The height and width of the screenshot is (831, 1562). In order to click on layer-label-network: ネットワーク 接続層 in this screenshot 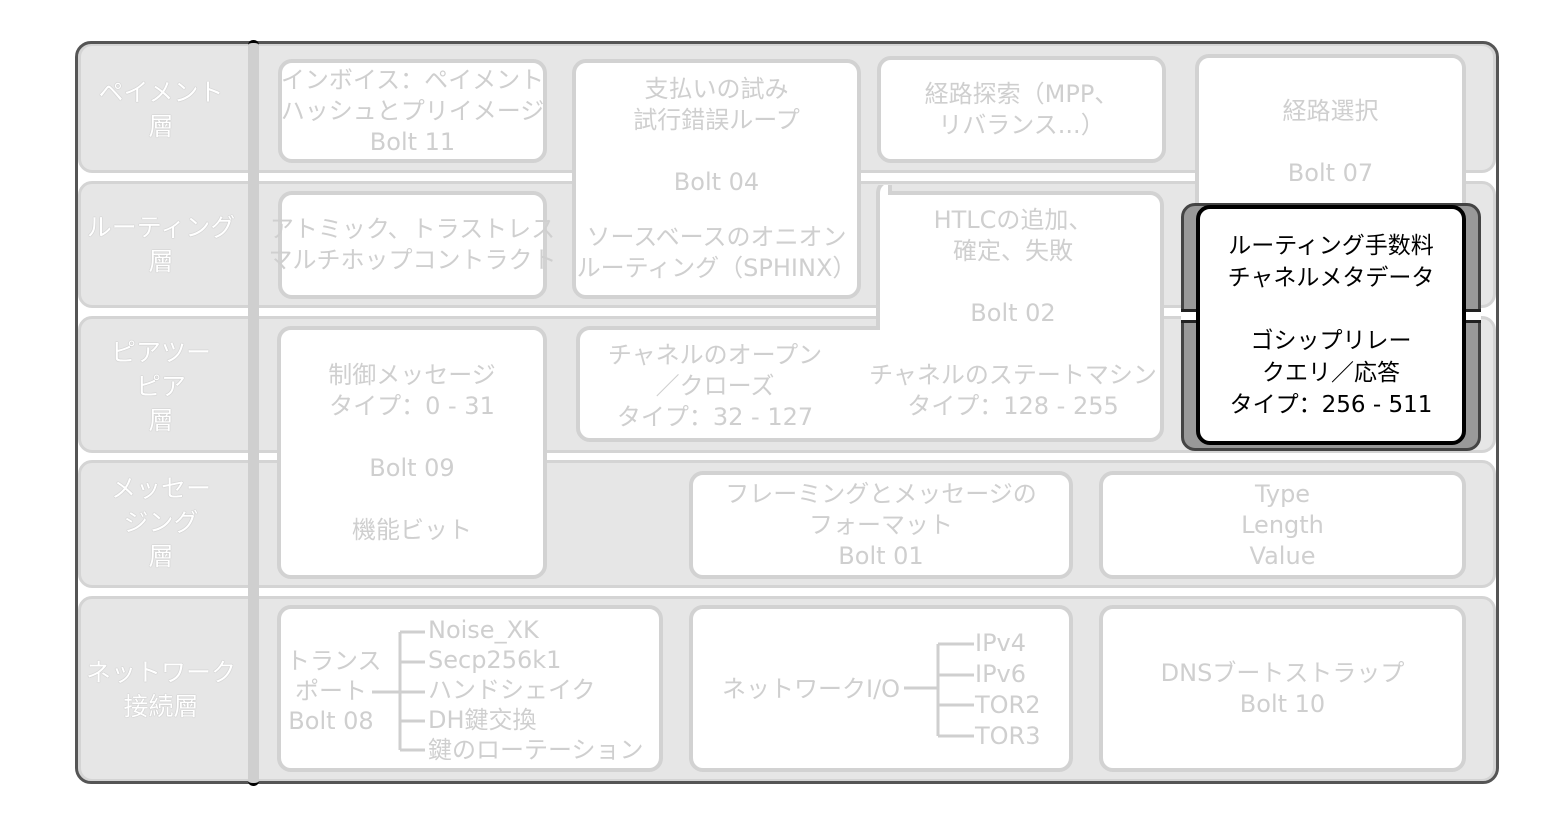, I will do `click(160, 689)`.